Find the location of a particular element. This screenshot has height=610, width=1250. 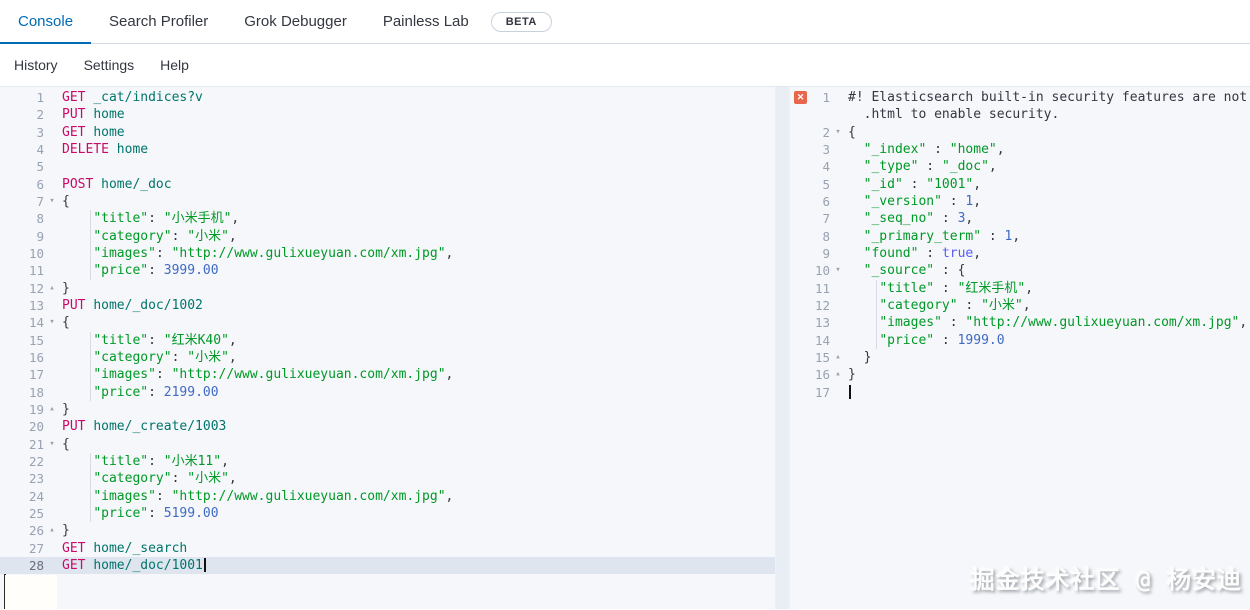

code-text: PUT home/_create/1003 is located at coordinates (144, 427).